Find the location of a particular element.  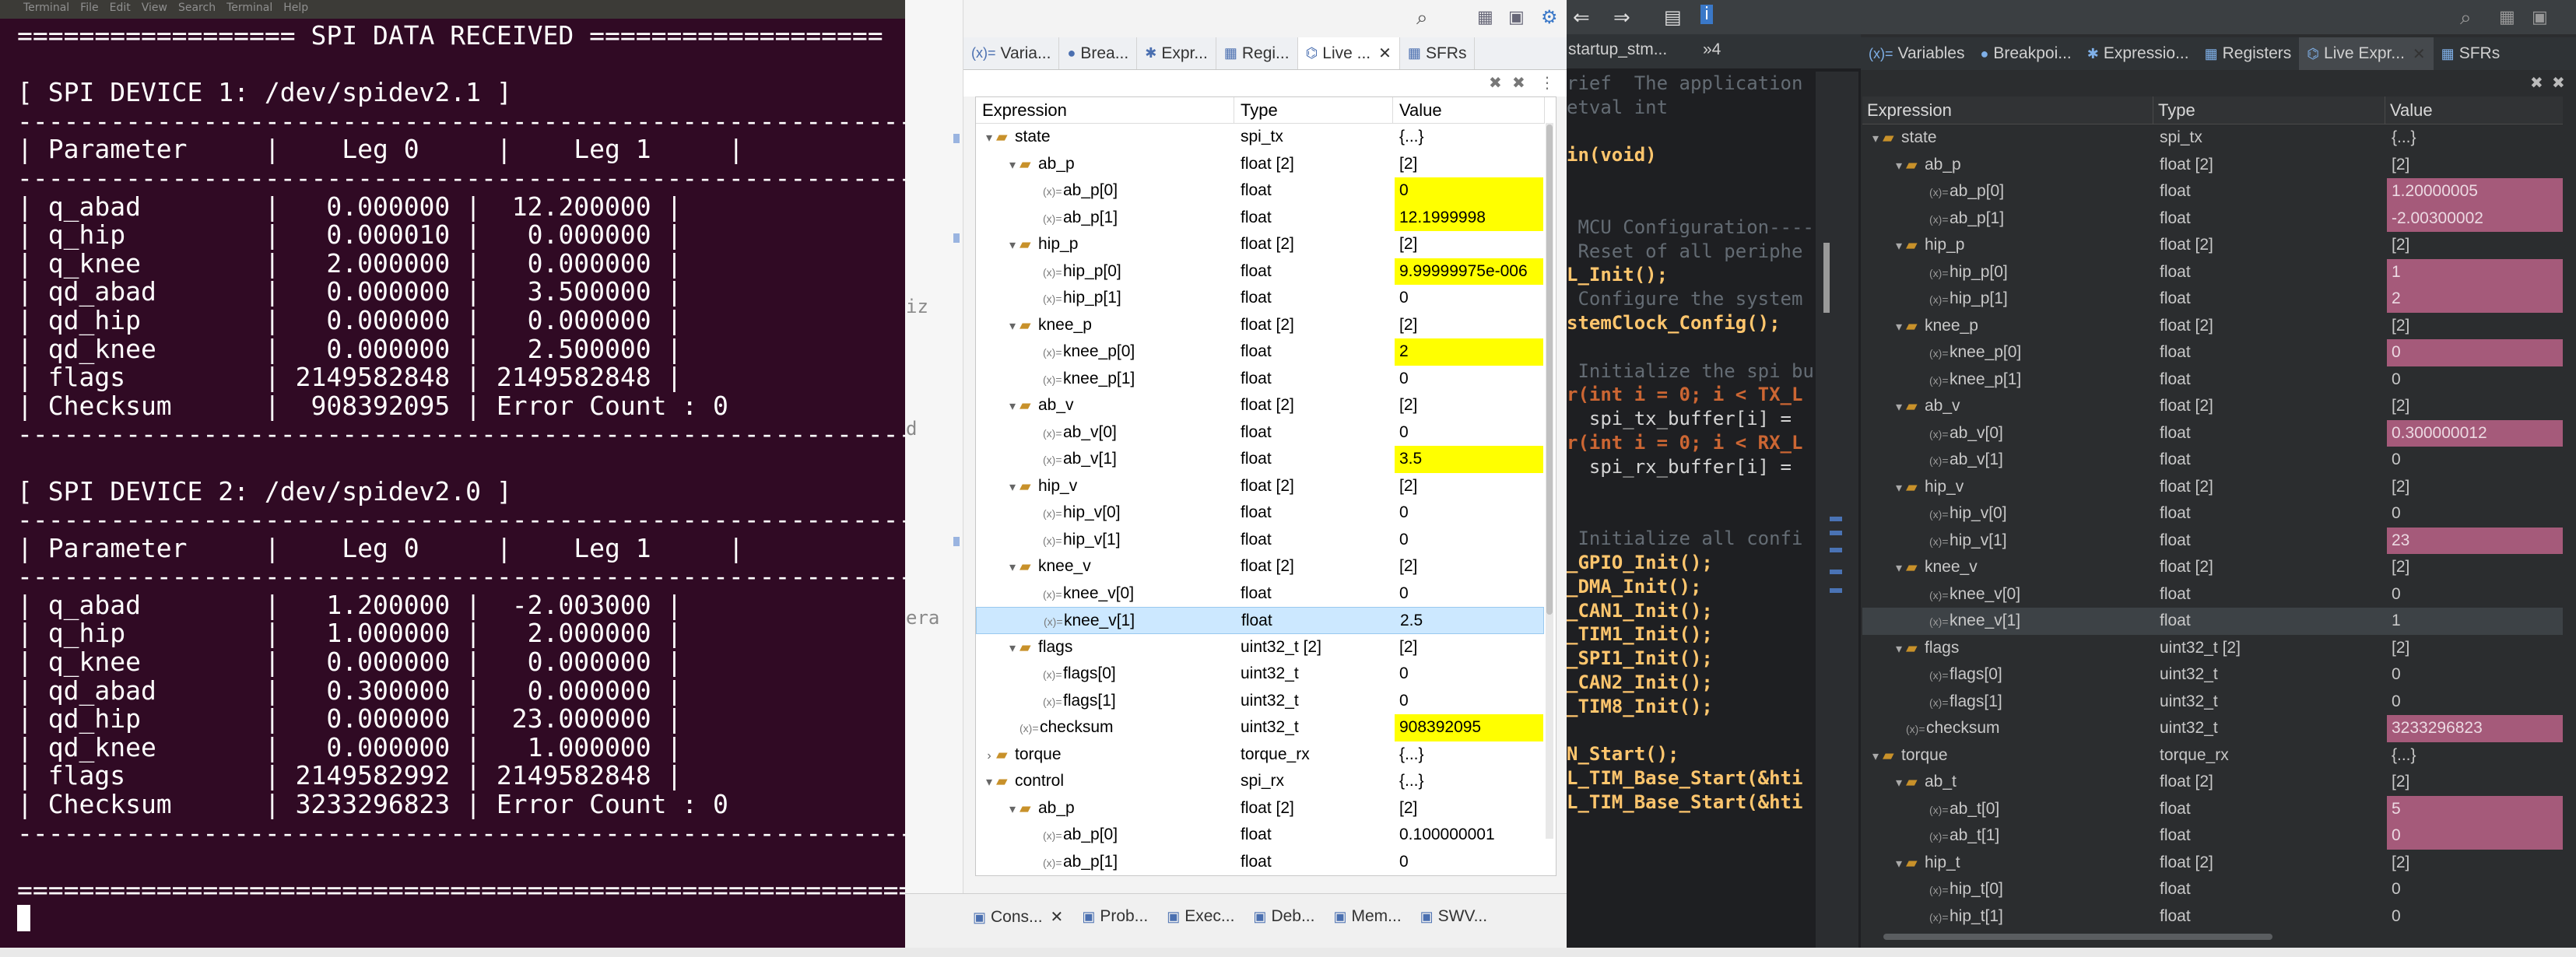

expression-cell: (x)=hip_v[1] is located at coordinates (1132, 541).